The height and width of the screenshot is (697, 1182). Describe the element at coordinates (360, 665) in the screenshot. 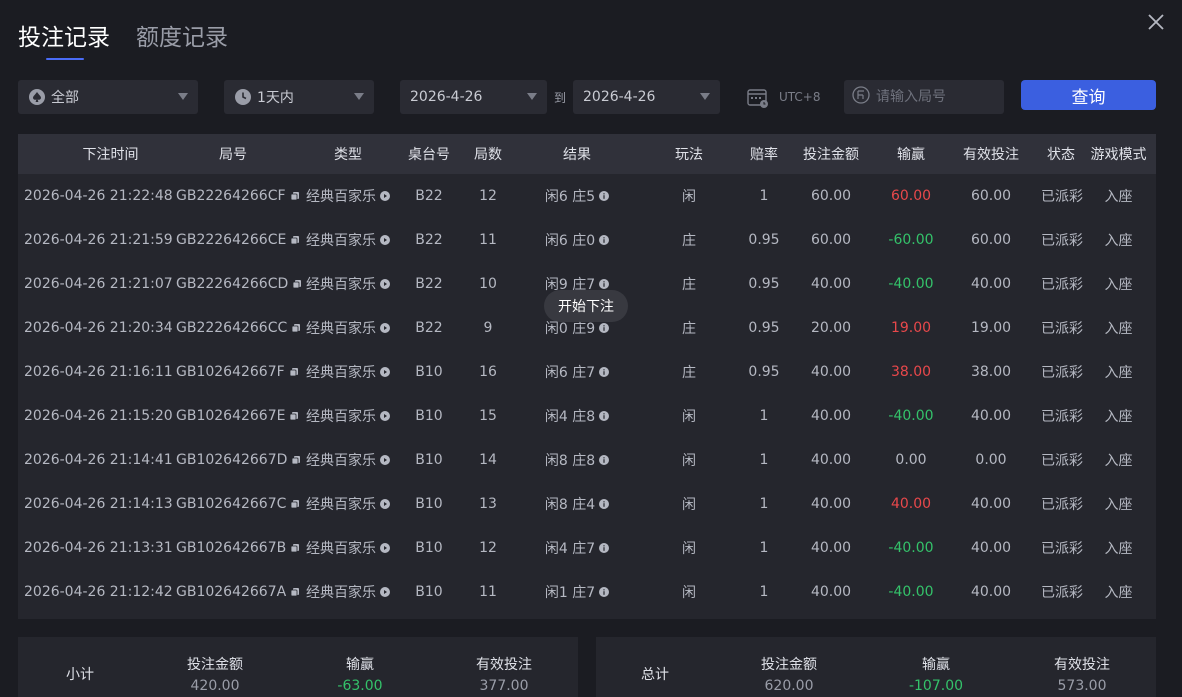

I see `subtotal-winloss-label: 输赢` at that location.